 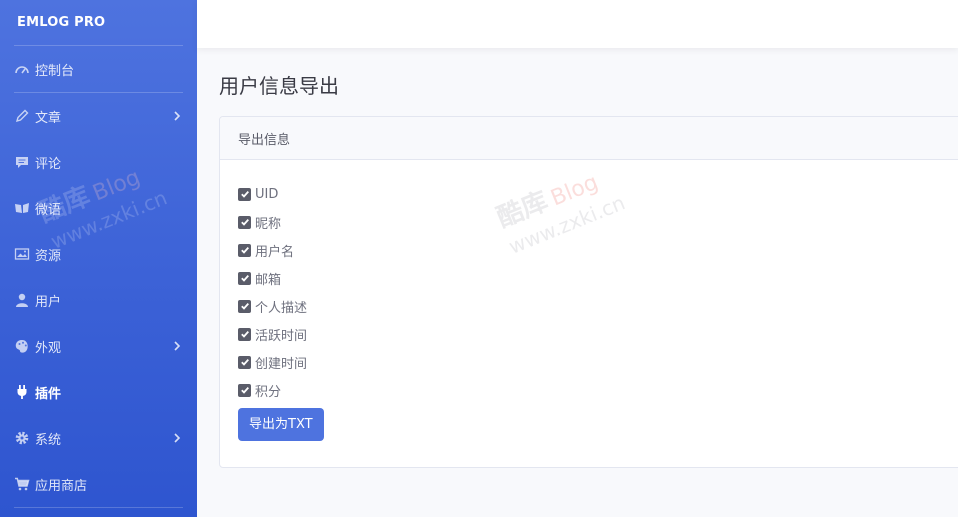 What do you see at coordinates (281, 364) in the screenshot?
I see `field-option-label: 创建时间` at bounding box center [281, 364].